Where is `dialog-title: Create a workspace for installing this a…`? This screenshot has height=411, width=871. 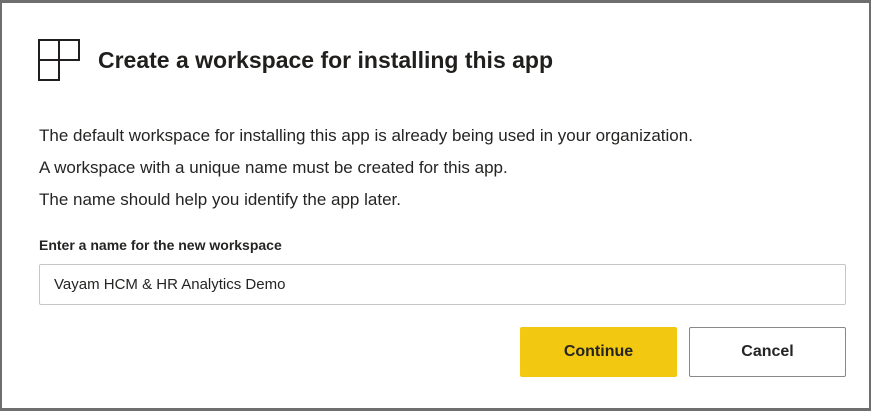 dialog-title: Create a workspace for installing this a… is located at coordinates (326, 59).